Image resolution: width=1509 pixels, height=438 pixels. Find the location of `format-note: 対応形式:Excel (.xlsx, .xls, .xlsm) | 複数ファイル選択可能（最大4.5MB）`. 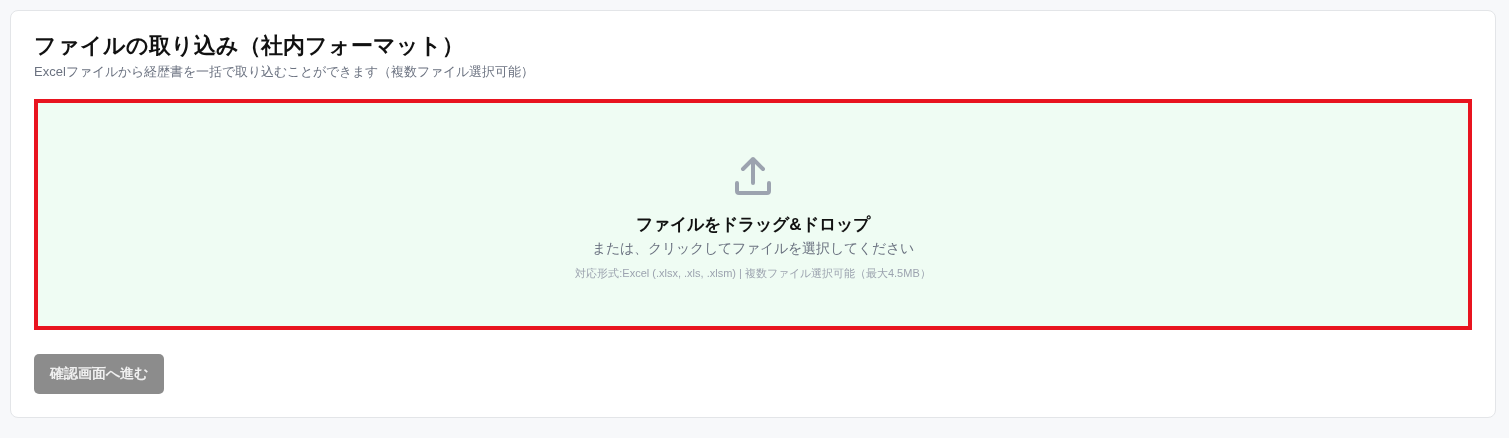

format-note: 対応形式:Excel (.xlsx, .xls, .xlsm) | 複数ファイル選択可能（最大4.5MB） is located at coordinates (753, 273).